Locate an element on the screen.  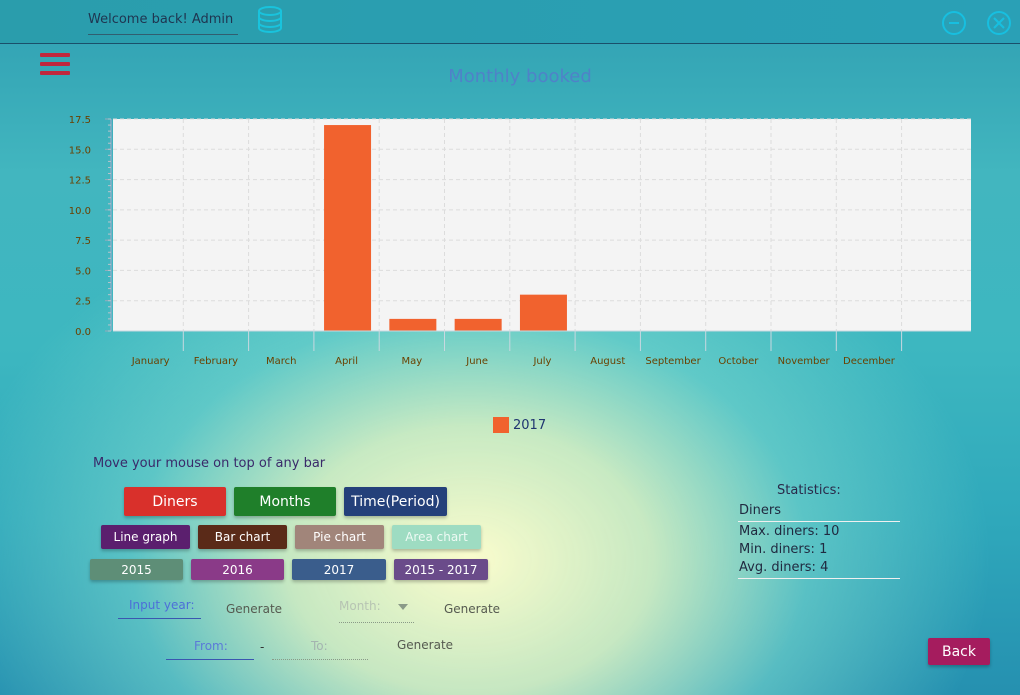
bar-may is located at coordinates (413, 324).